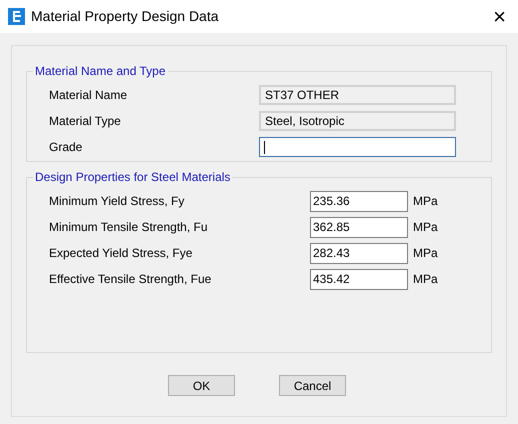 The height and width of the screenshot is (424, 518). What do you see at coordinates (129, 227) in the screenshot?
I see `field-label: Minimum Tensile Strength, Fu` at bounding box center [129, 227].